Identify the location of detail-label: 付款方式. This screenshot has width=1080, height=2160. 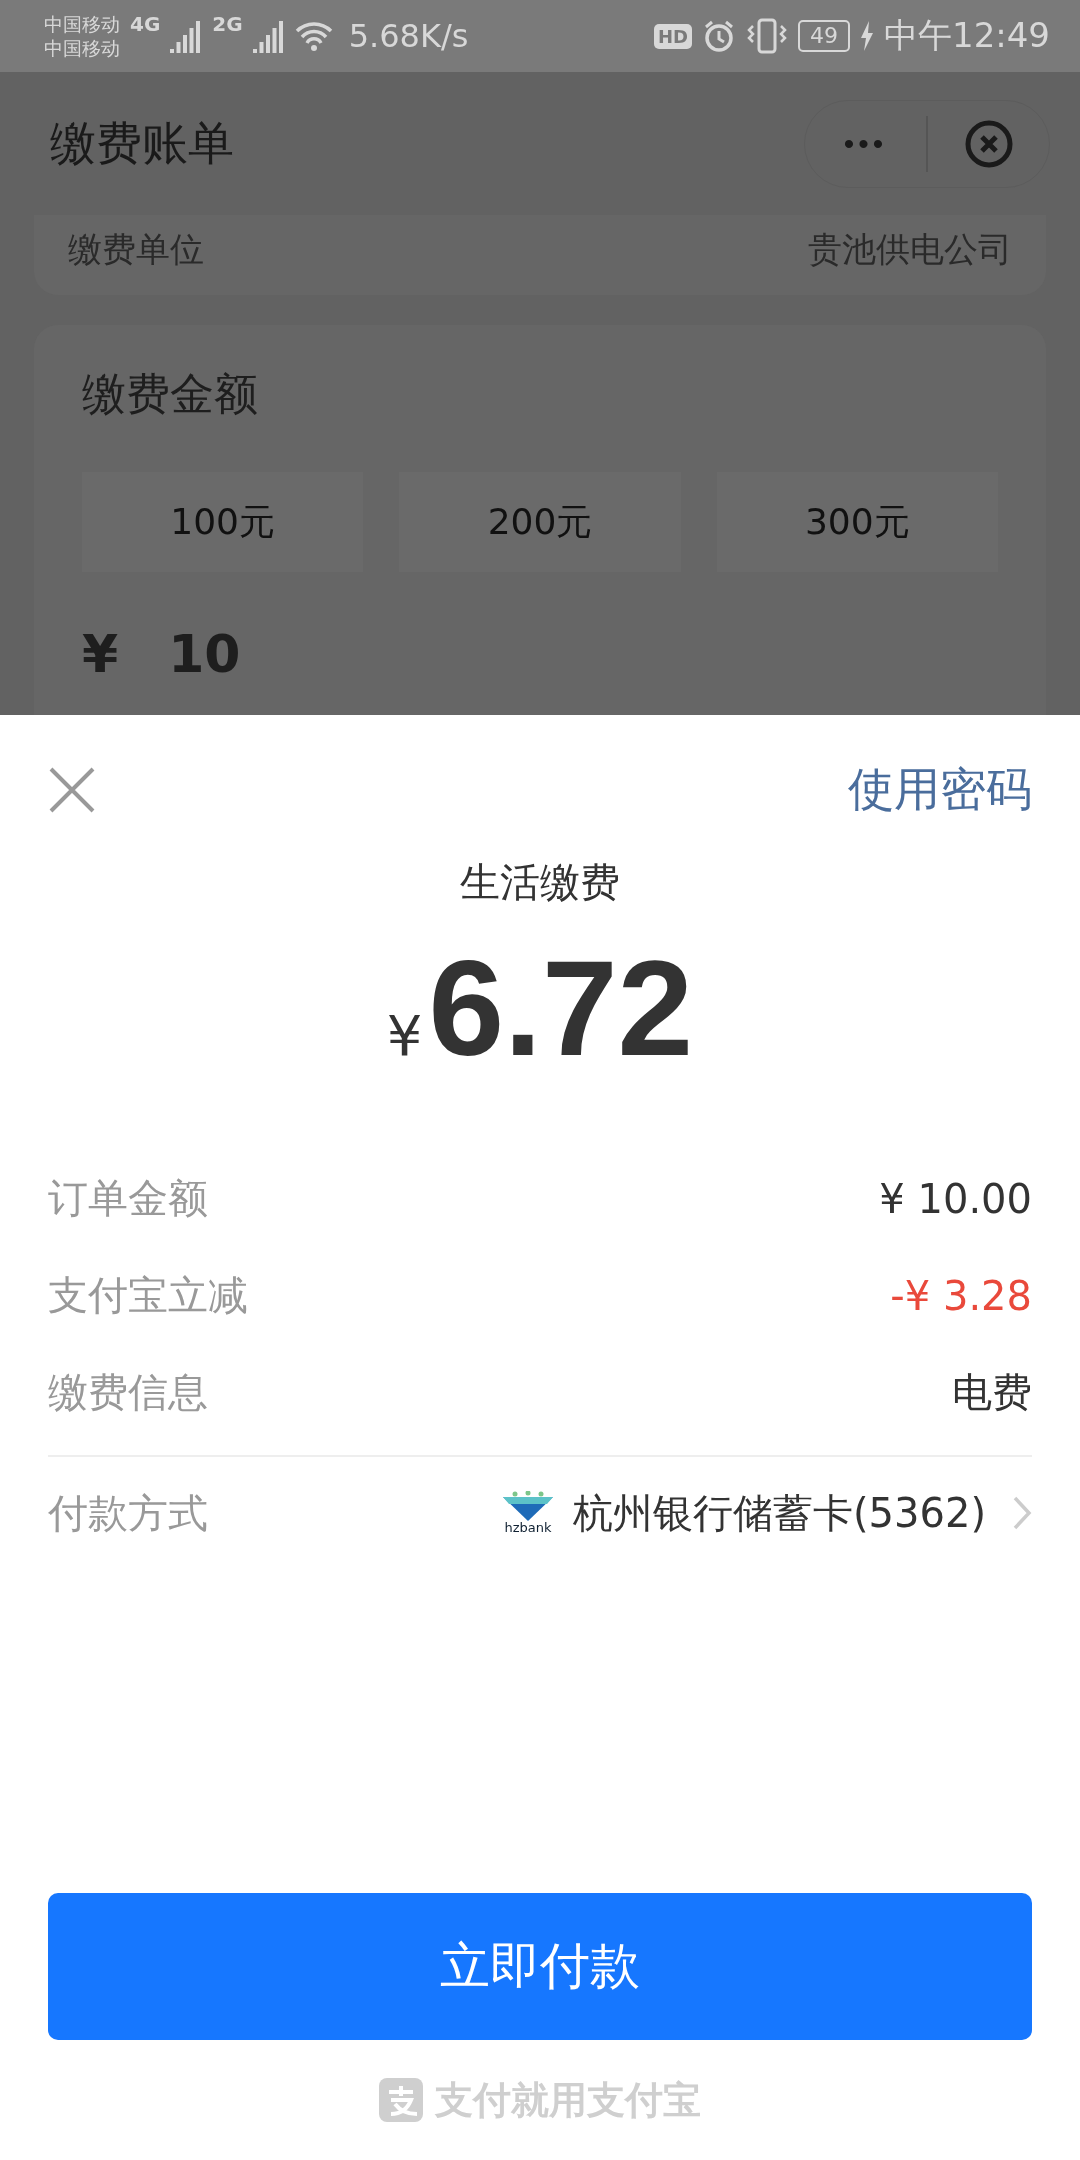
(128, 1513).